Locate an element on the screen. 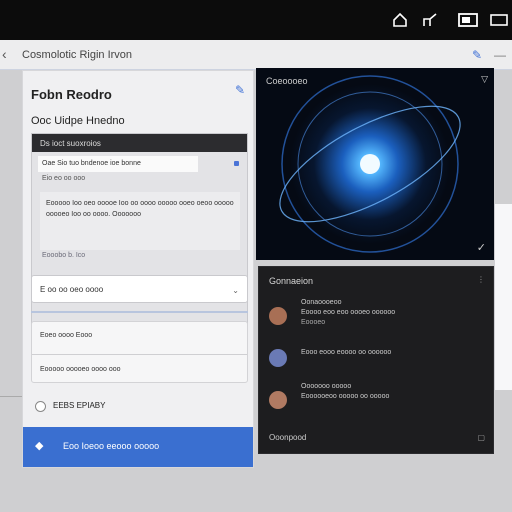 This screenshot has width=512, height=512. list-item: Eooo eooo eoooo oo oooooo is located at coordinates (378, 359).